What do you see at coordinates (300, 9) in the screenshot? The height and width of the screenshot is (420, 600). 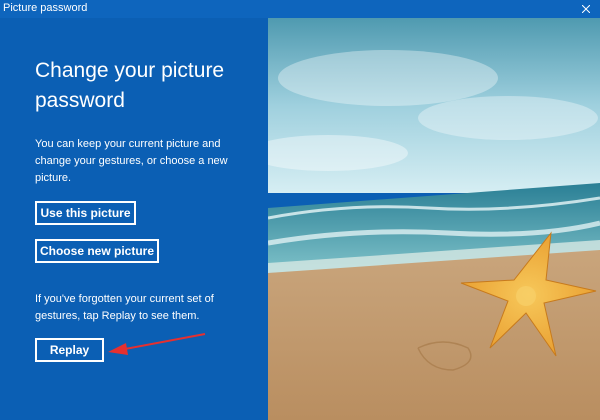 I see `title-bar: Picture password` at bounding box center [300, 9].